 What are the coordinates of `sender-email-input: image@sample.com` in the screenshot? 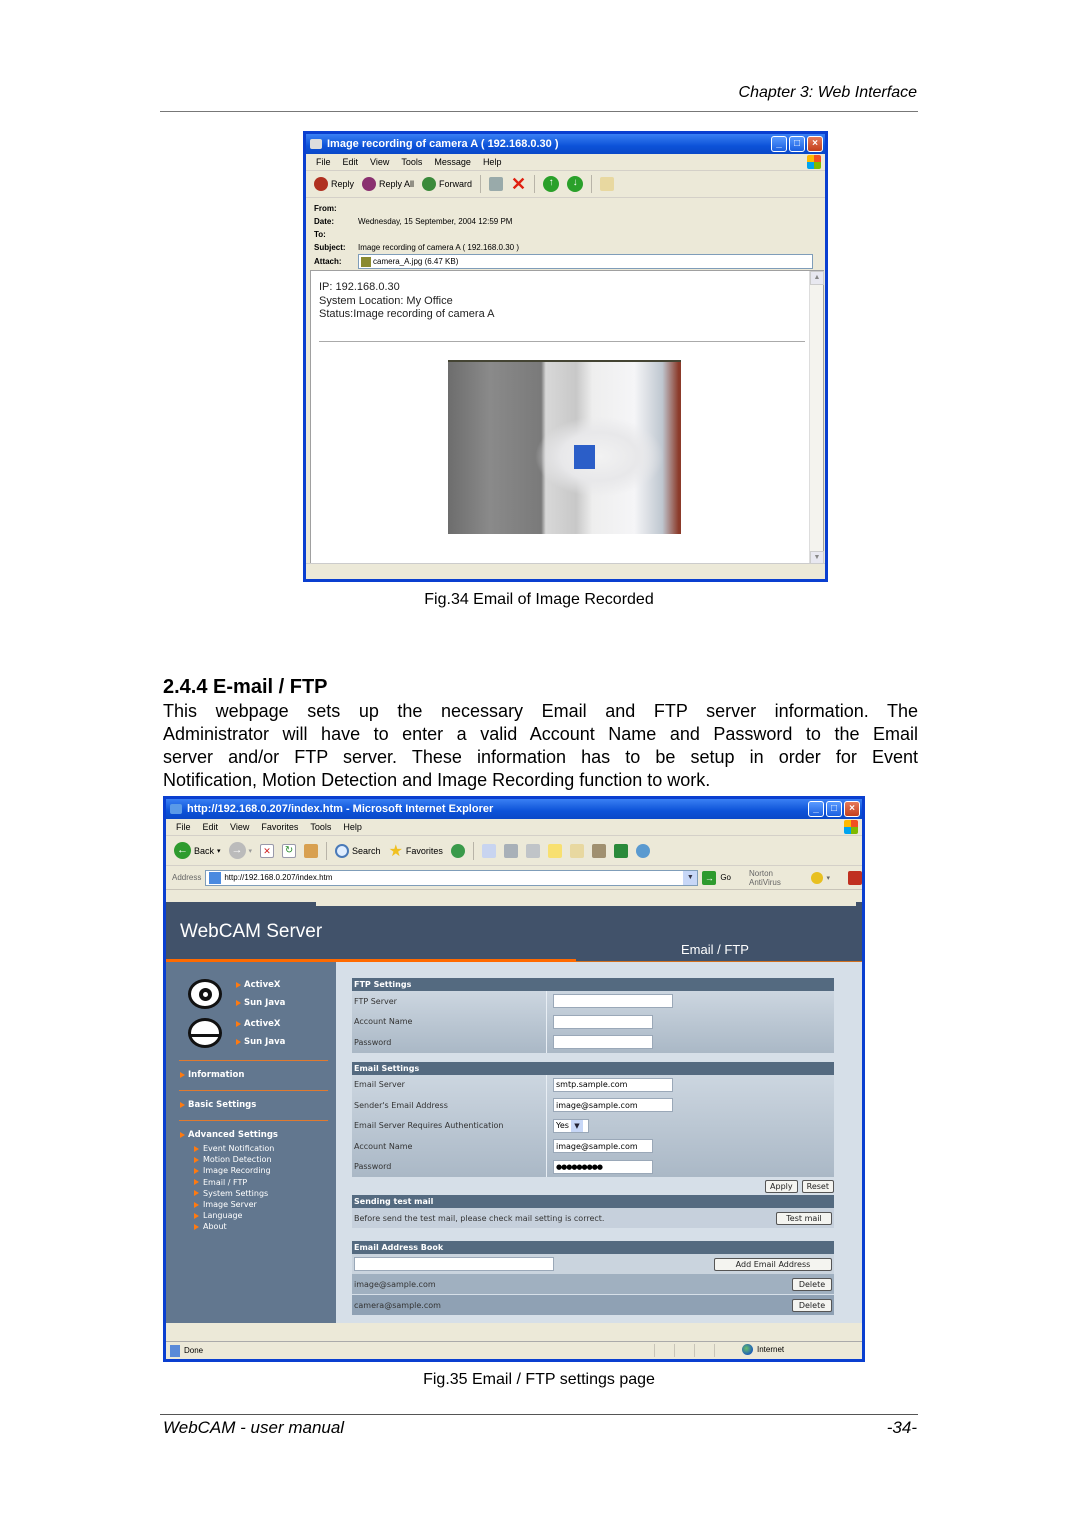 It's located at (613, 1105).